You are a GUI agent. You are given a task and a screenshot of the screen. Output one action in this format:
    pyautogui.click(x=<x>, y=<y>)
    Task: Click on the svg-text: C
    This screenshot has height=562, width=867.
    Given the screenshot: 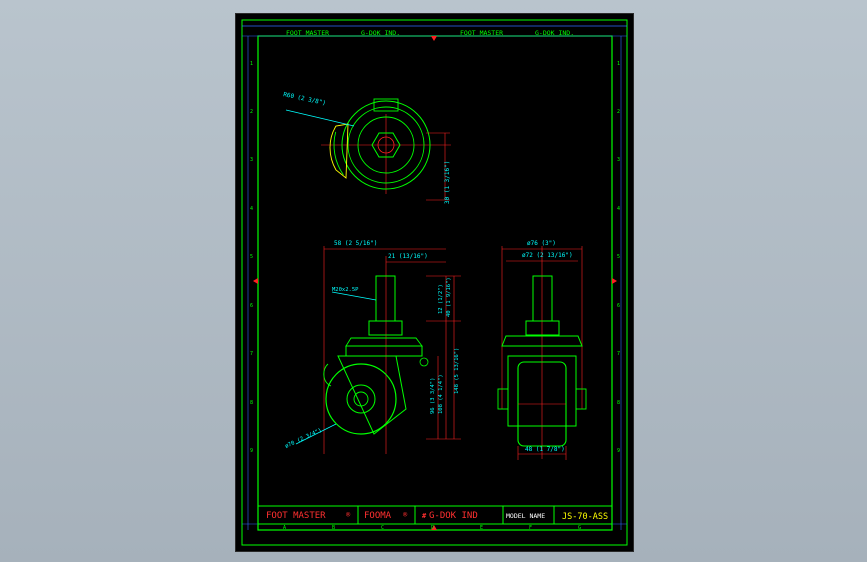 What is the action you would take?
    pyautogui.click(x=382, y=528)
    